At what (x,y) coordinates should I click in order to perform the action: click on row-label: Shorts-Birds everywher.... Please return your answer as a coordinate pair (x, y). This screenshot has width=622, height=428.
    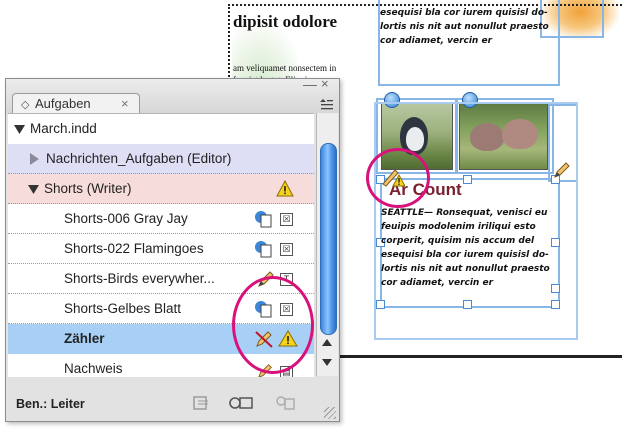
    Looking at the image, I should click on (139, 278).